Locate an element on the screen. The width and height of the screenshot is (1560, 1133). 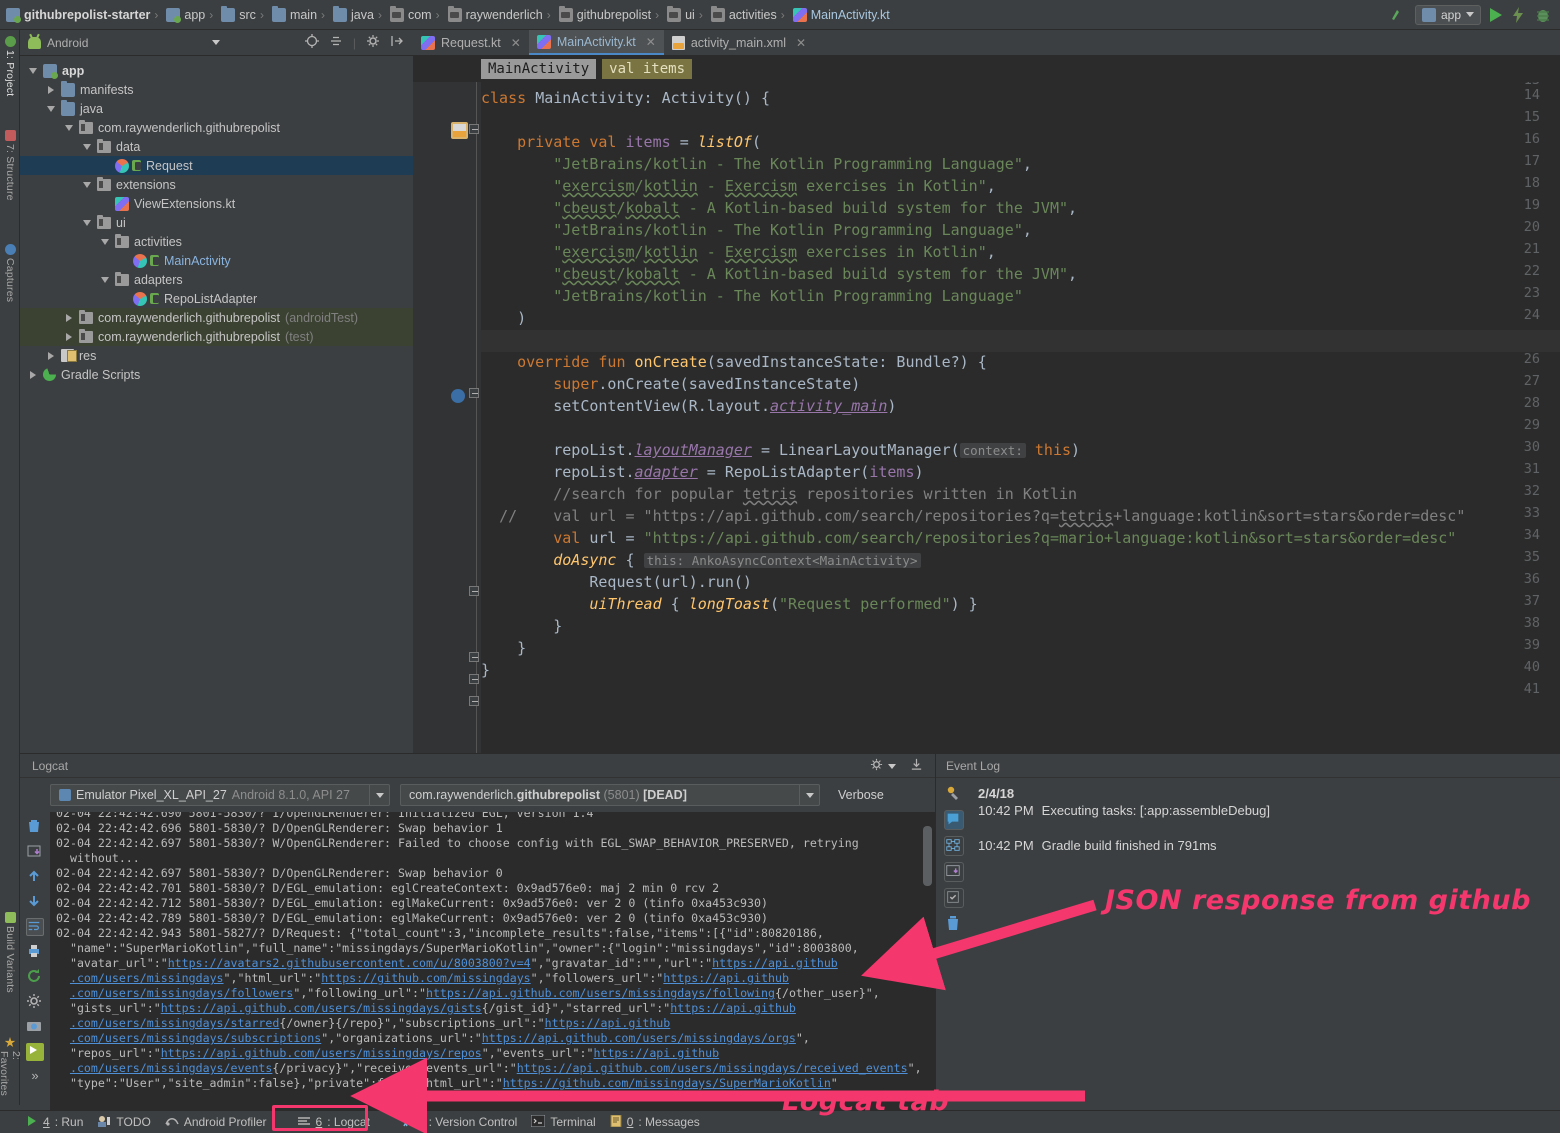
status-bar-item-android-profiler: Android Profiler is located at coordinates (216, 1122).